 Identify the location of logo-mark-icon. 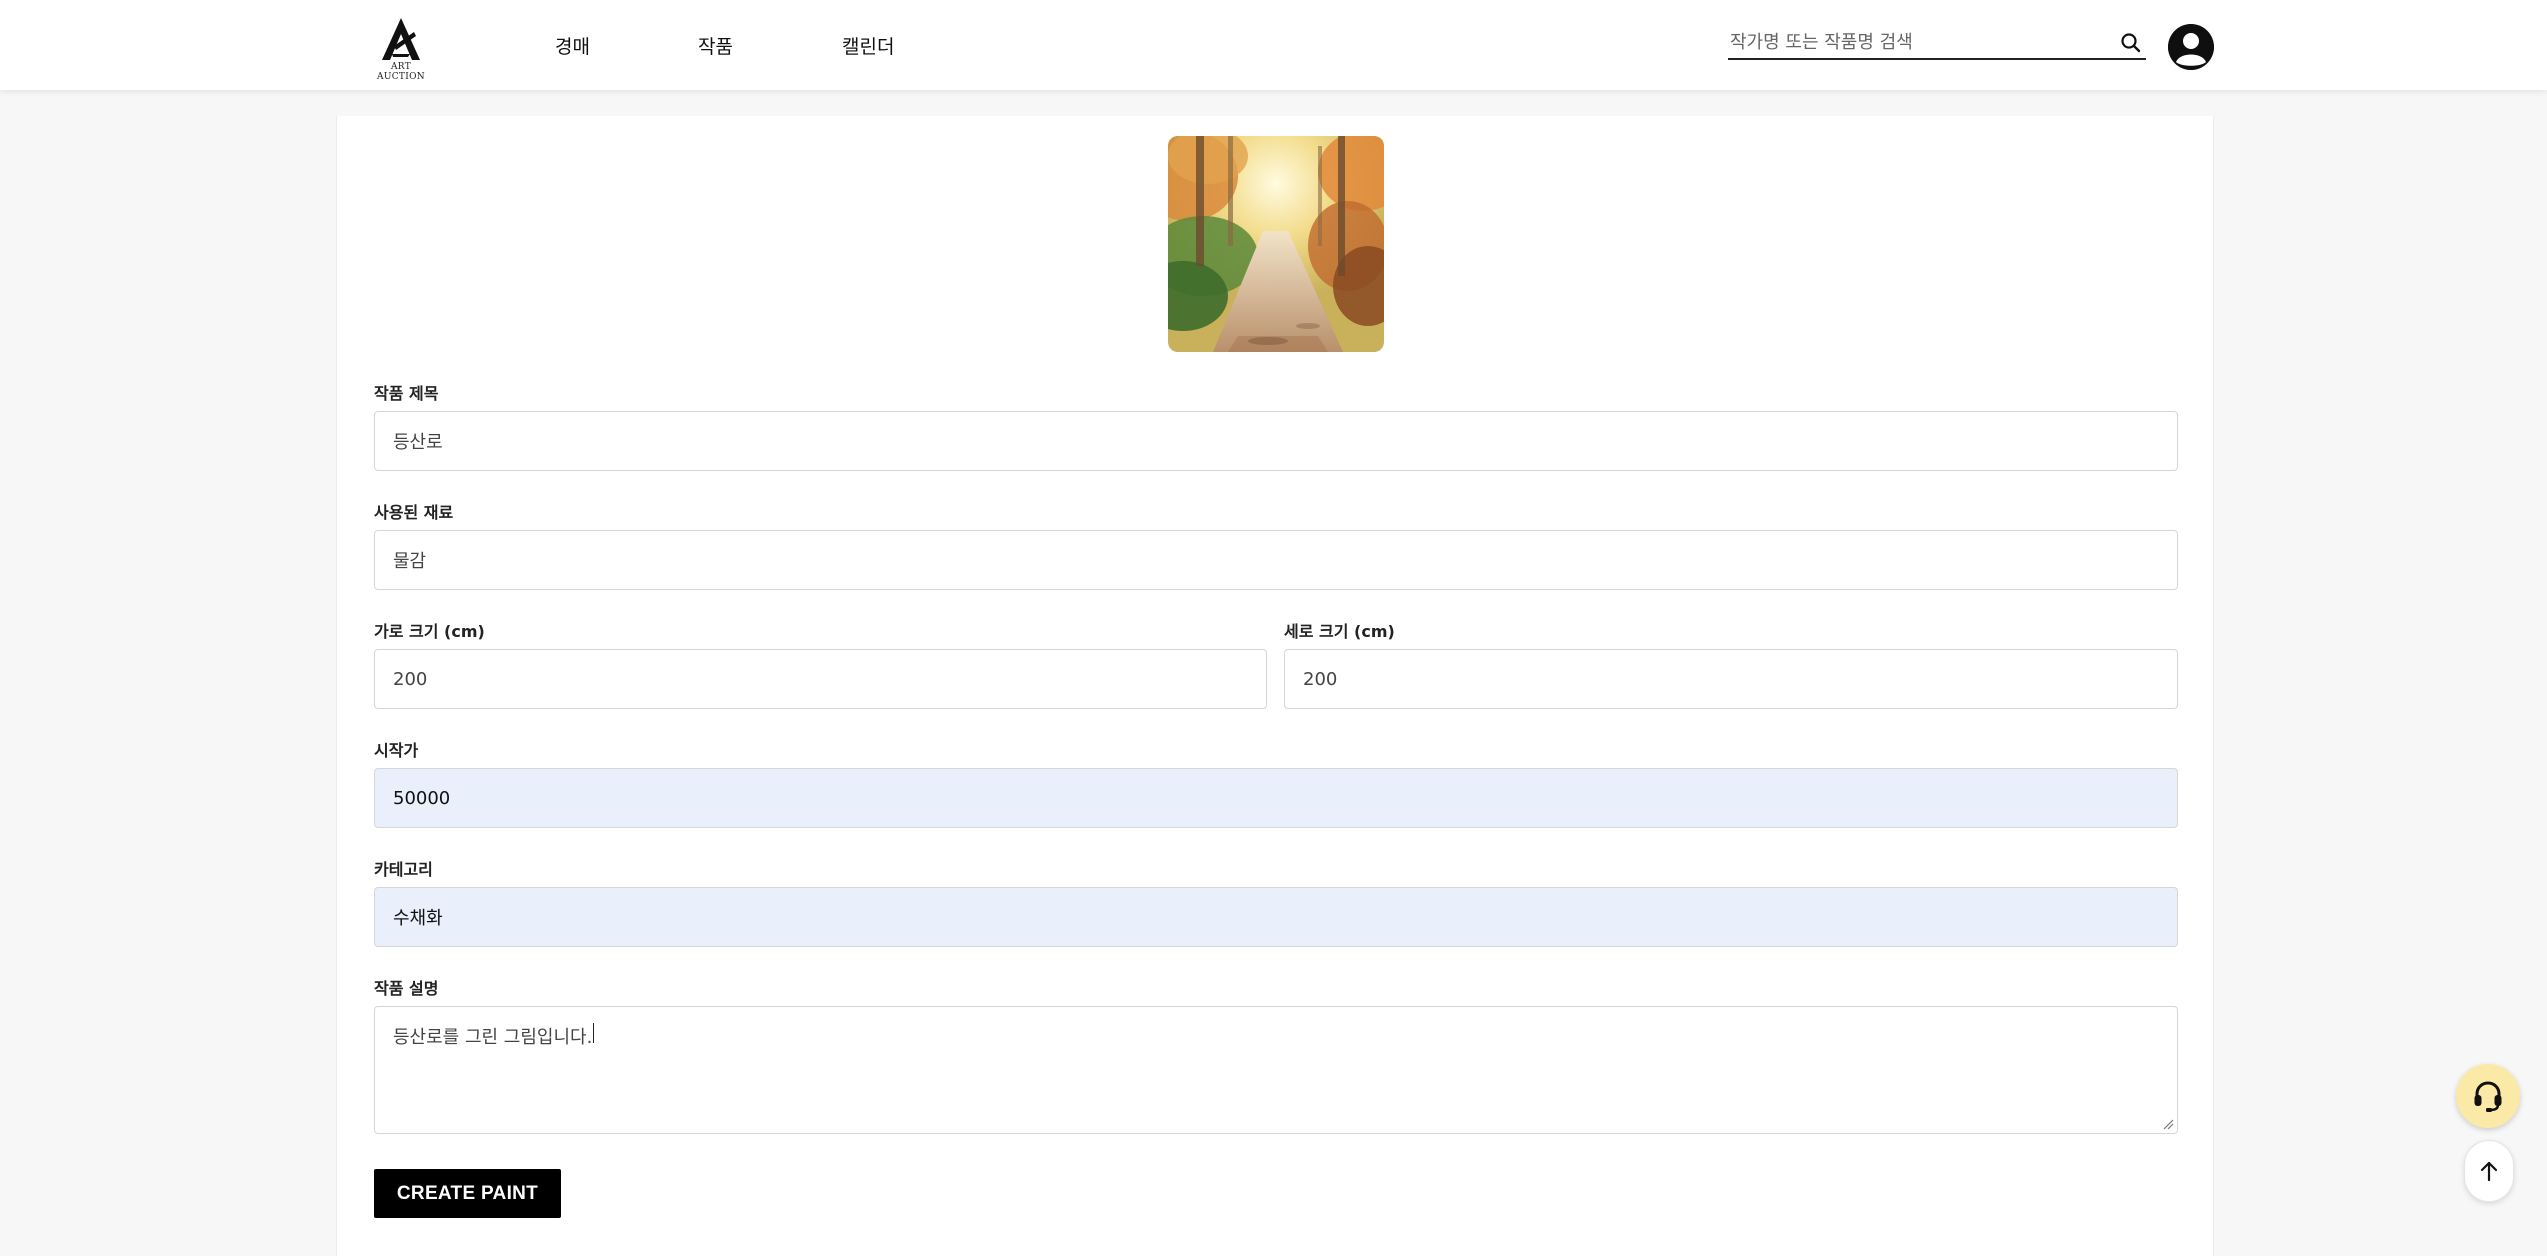
(401, 39).